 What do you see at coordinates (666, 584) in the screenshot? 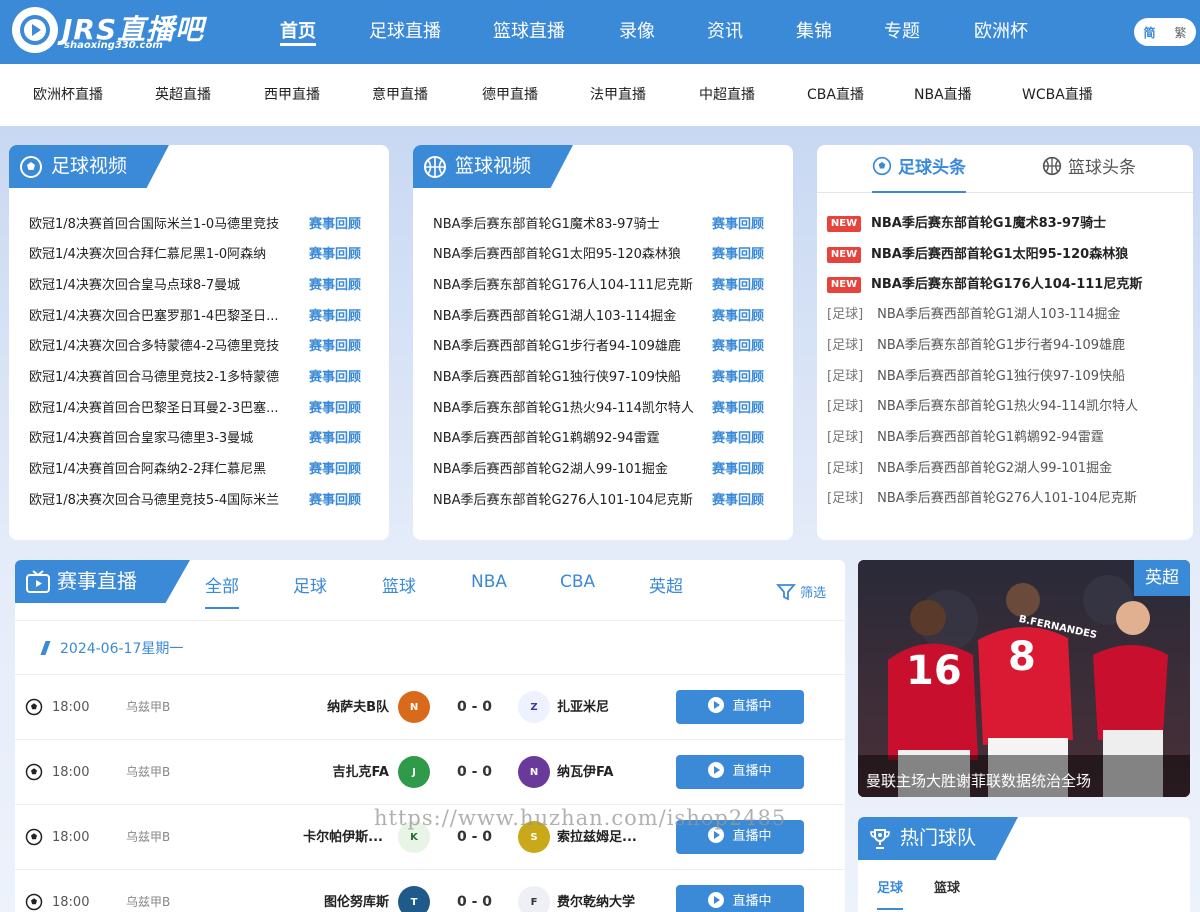
I see `filter-epl: 英超` at bounding box center [666, 584].